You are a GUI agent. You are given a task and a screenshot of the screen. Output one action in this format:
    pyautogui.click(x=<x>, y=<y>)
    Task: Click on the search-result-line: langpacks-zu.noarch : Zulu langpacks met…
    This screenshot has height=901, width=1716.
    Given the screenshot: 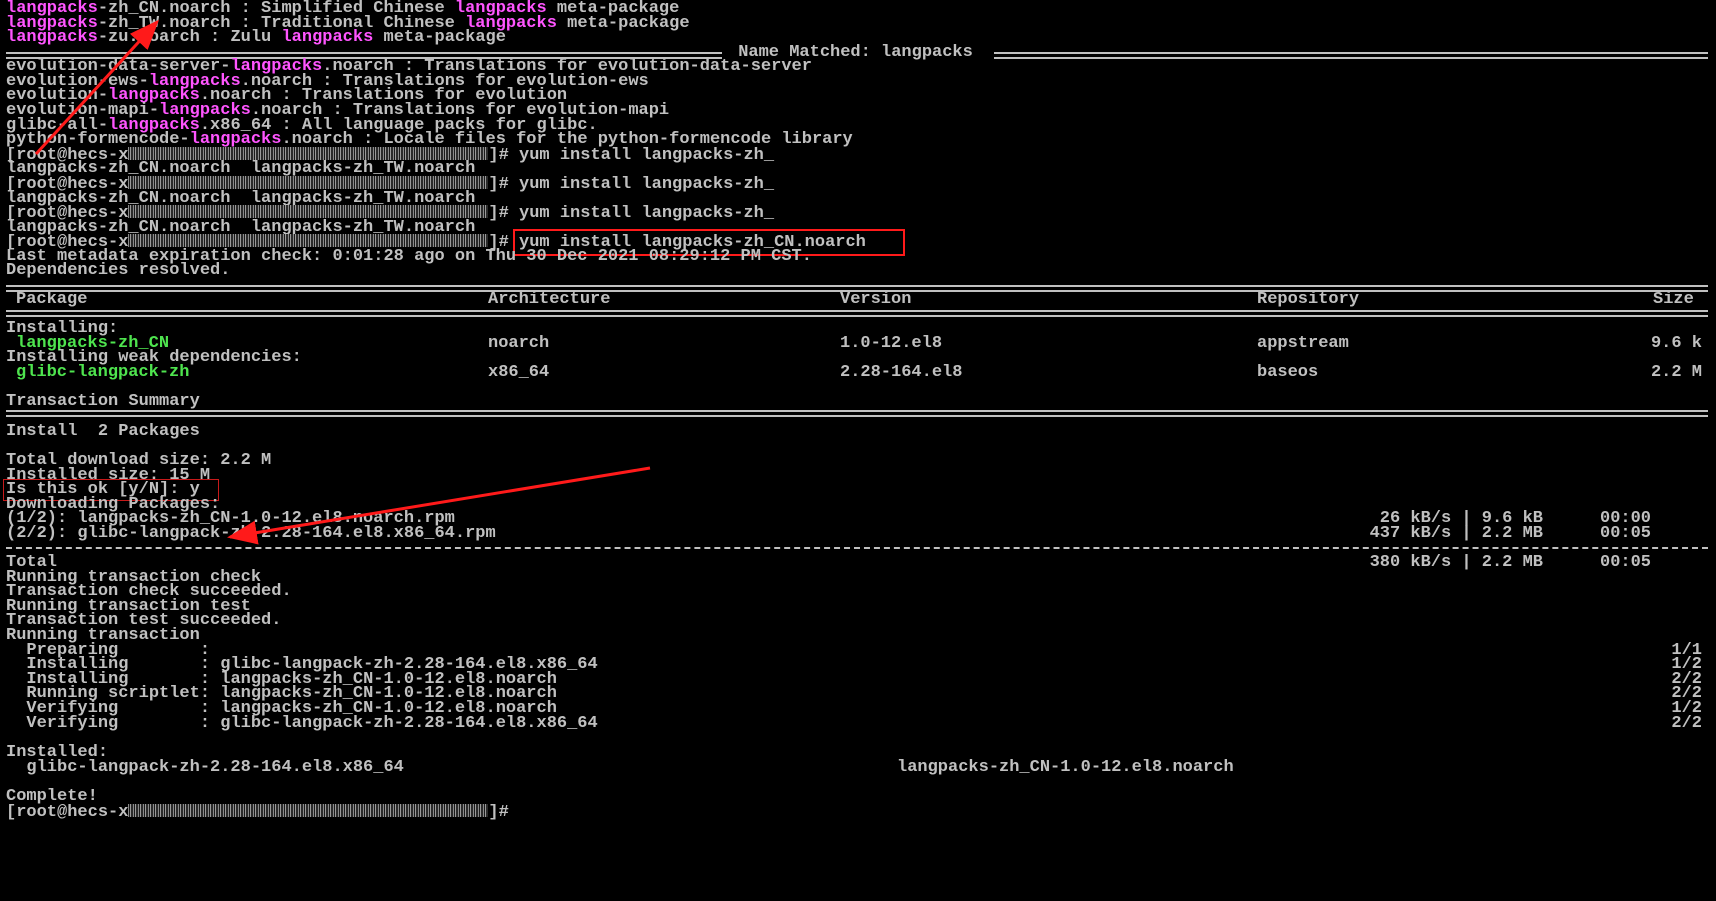 What is the action you would take?
    pyautogui.click(x=256, y=37)
    